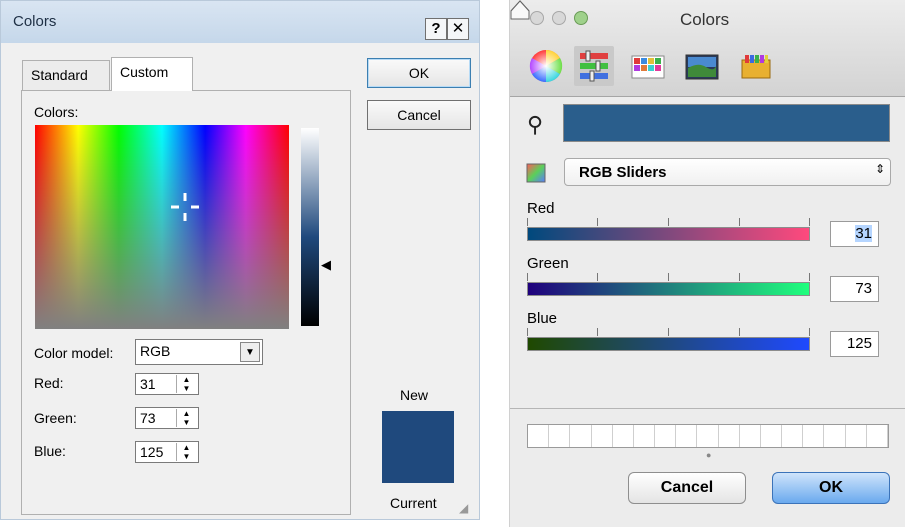  I want to click on color-model-label: Color model:, so click(74, 353).